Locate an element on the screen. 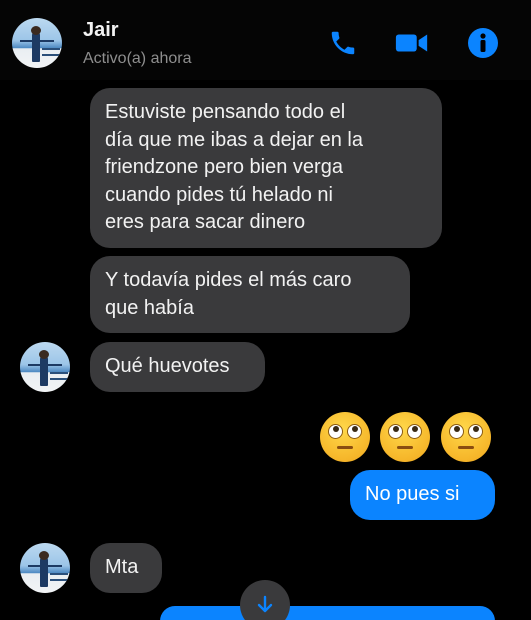 The image size is (531, 620). sent-message-bubble-partial is located at coordinates (327, 613).